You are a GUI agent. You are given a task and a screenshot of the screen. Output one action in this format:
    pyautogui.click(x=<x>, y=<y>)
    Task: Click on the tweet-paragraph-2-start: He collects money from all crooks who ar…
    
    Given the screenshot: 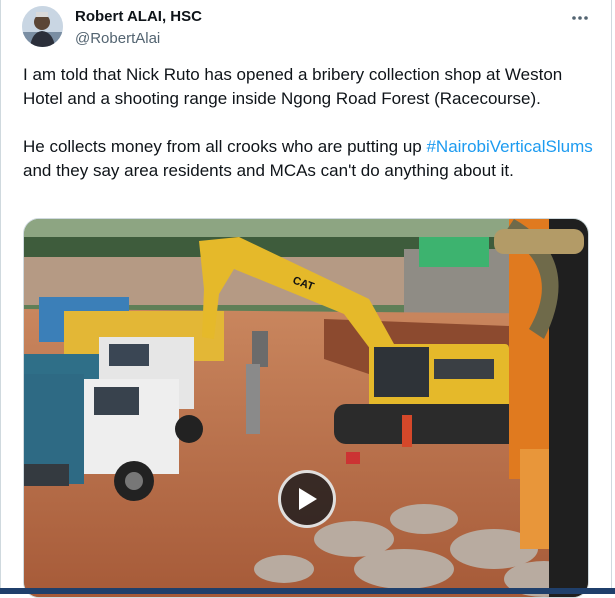 What is the action you would take?
    pyautogui.click(x=225, y=146)
    